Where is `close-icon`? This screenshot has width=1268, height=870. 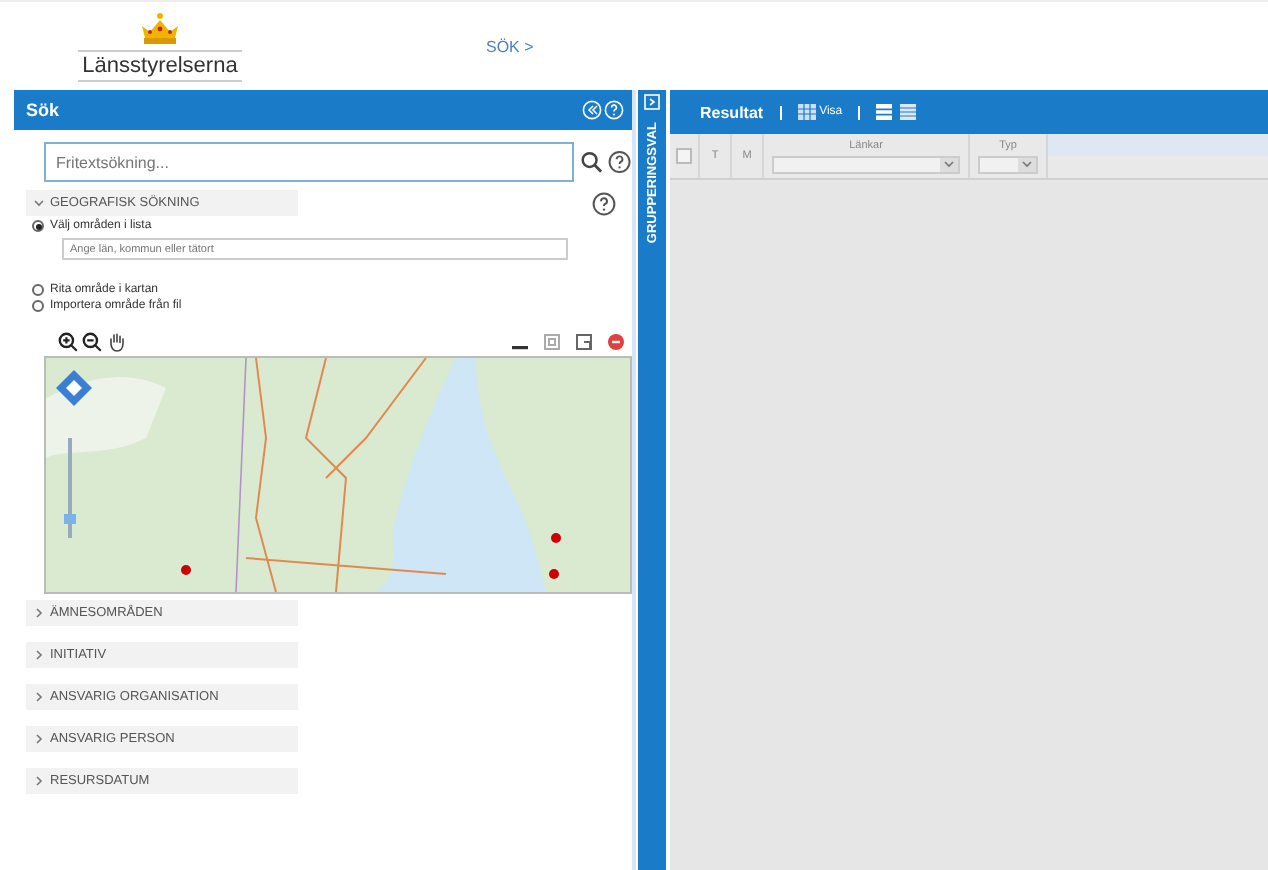
close-icon is located at coordinates (616, 342).